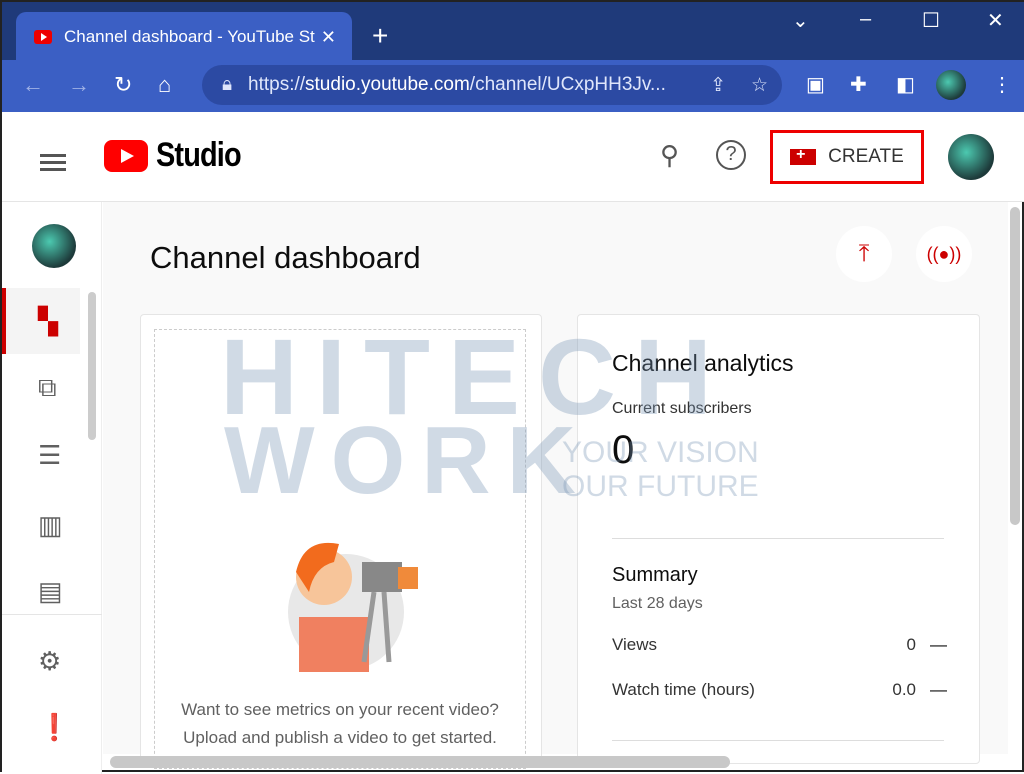 The image size is (1024, 774). I want to click on sidebar-divider, so click(52, 614).